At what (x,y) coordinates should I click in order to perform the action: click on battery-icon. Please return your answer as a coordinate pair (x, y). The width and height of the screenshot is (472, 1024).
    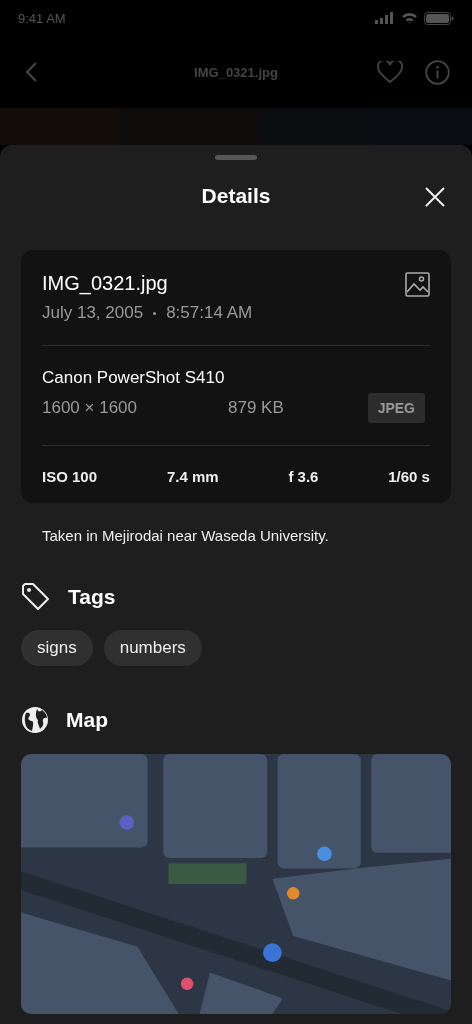
    Looking at the image, I should click on (439, 18).